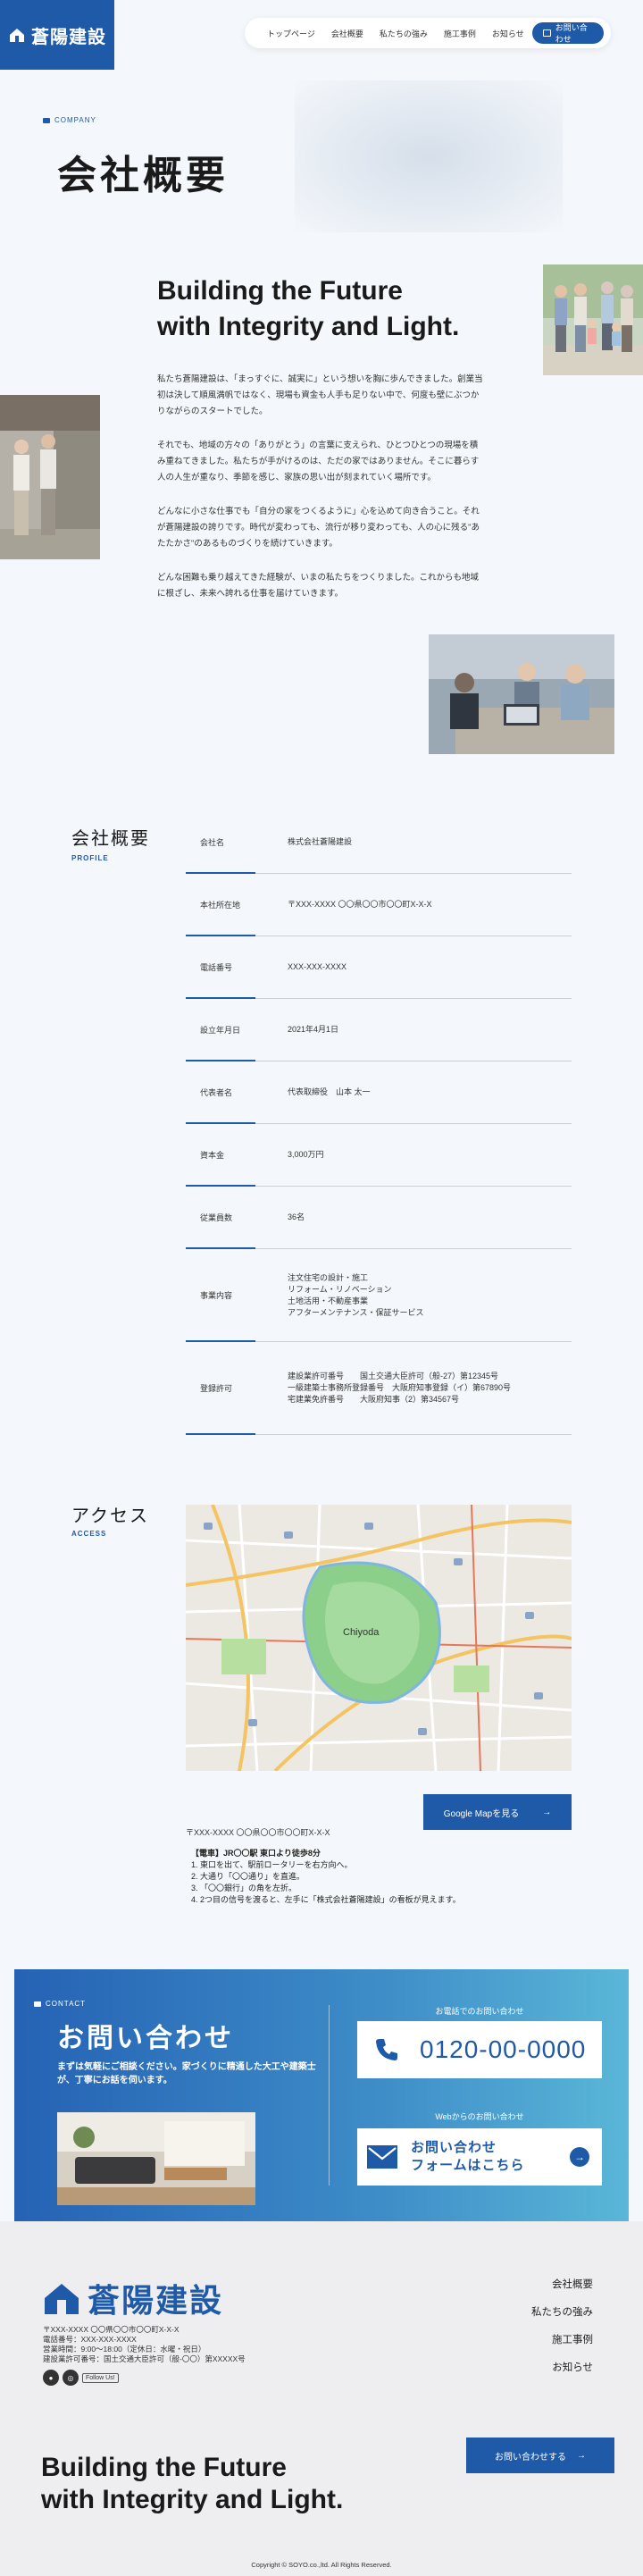 The image size is (643, 2576). Describe the element at coordinates (110, 1516) in the screenshot. I see `access-title: アクセス` at that location.